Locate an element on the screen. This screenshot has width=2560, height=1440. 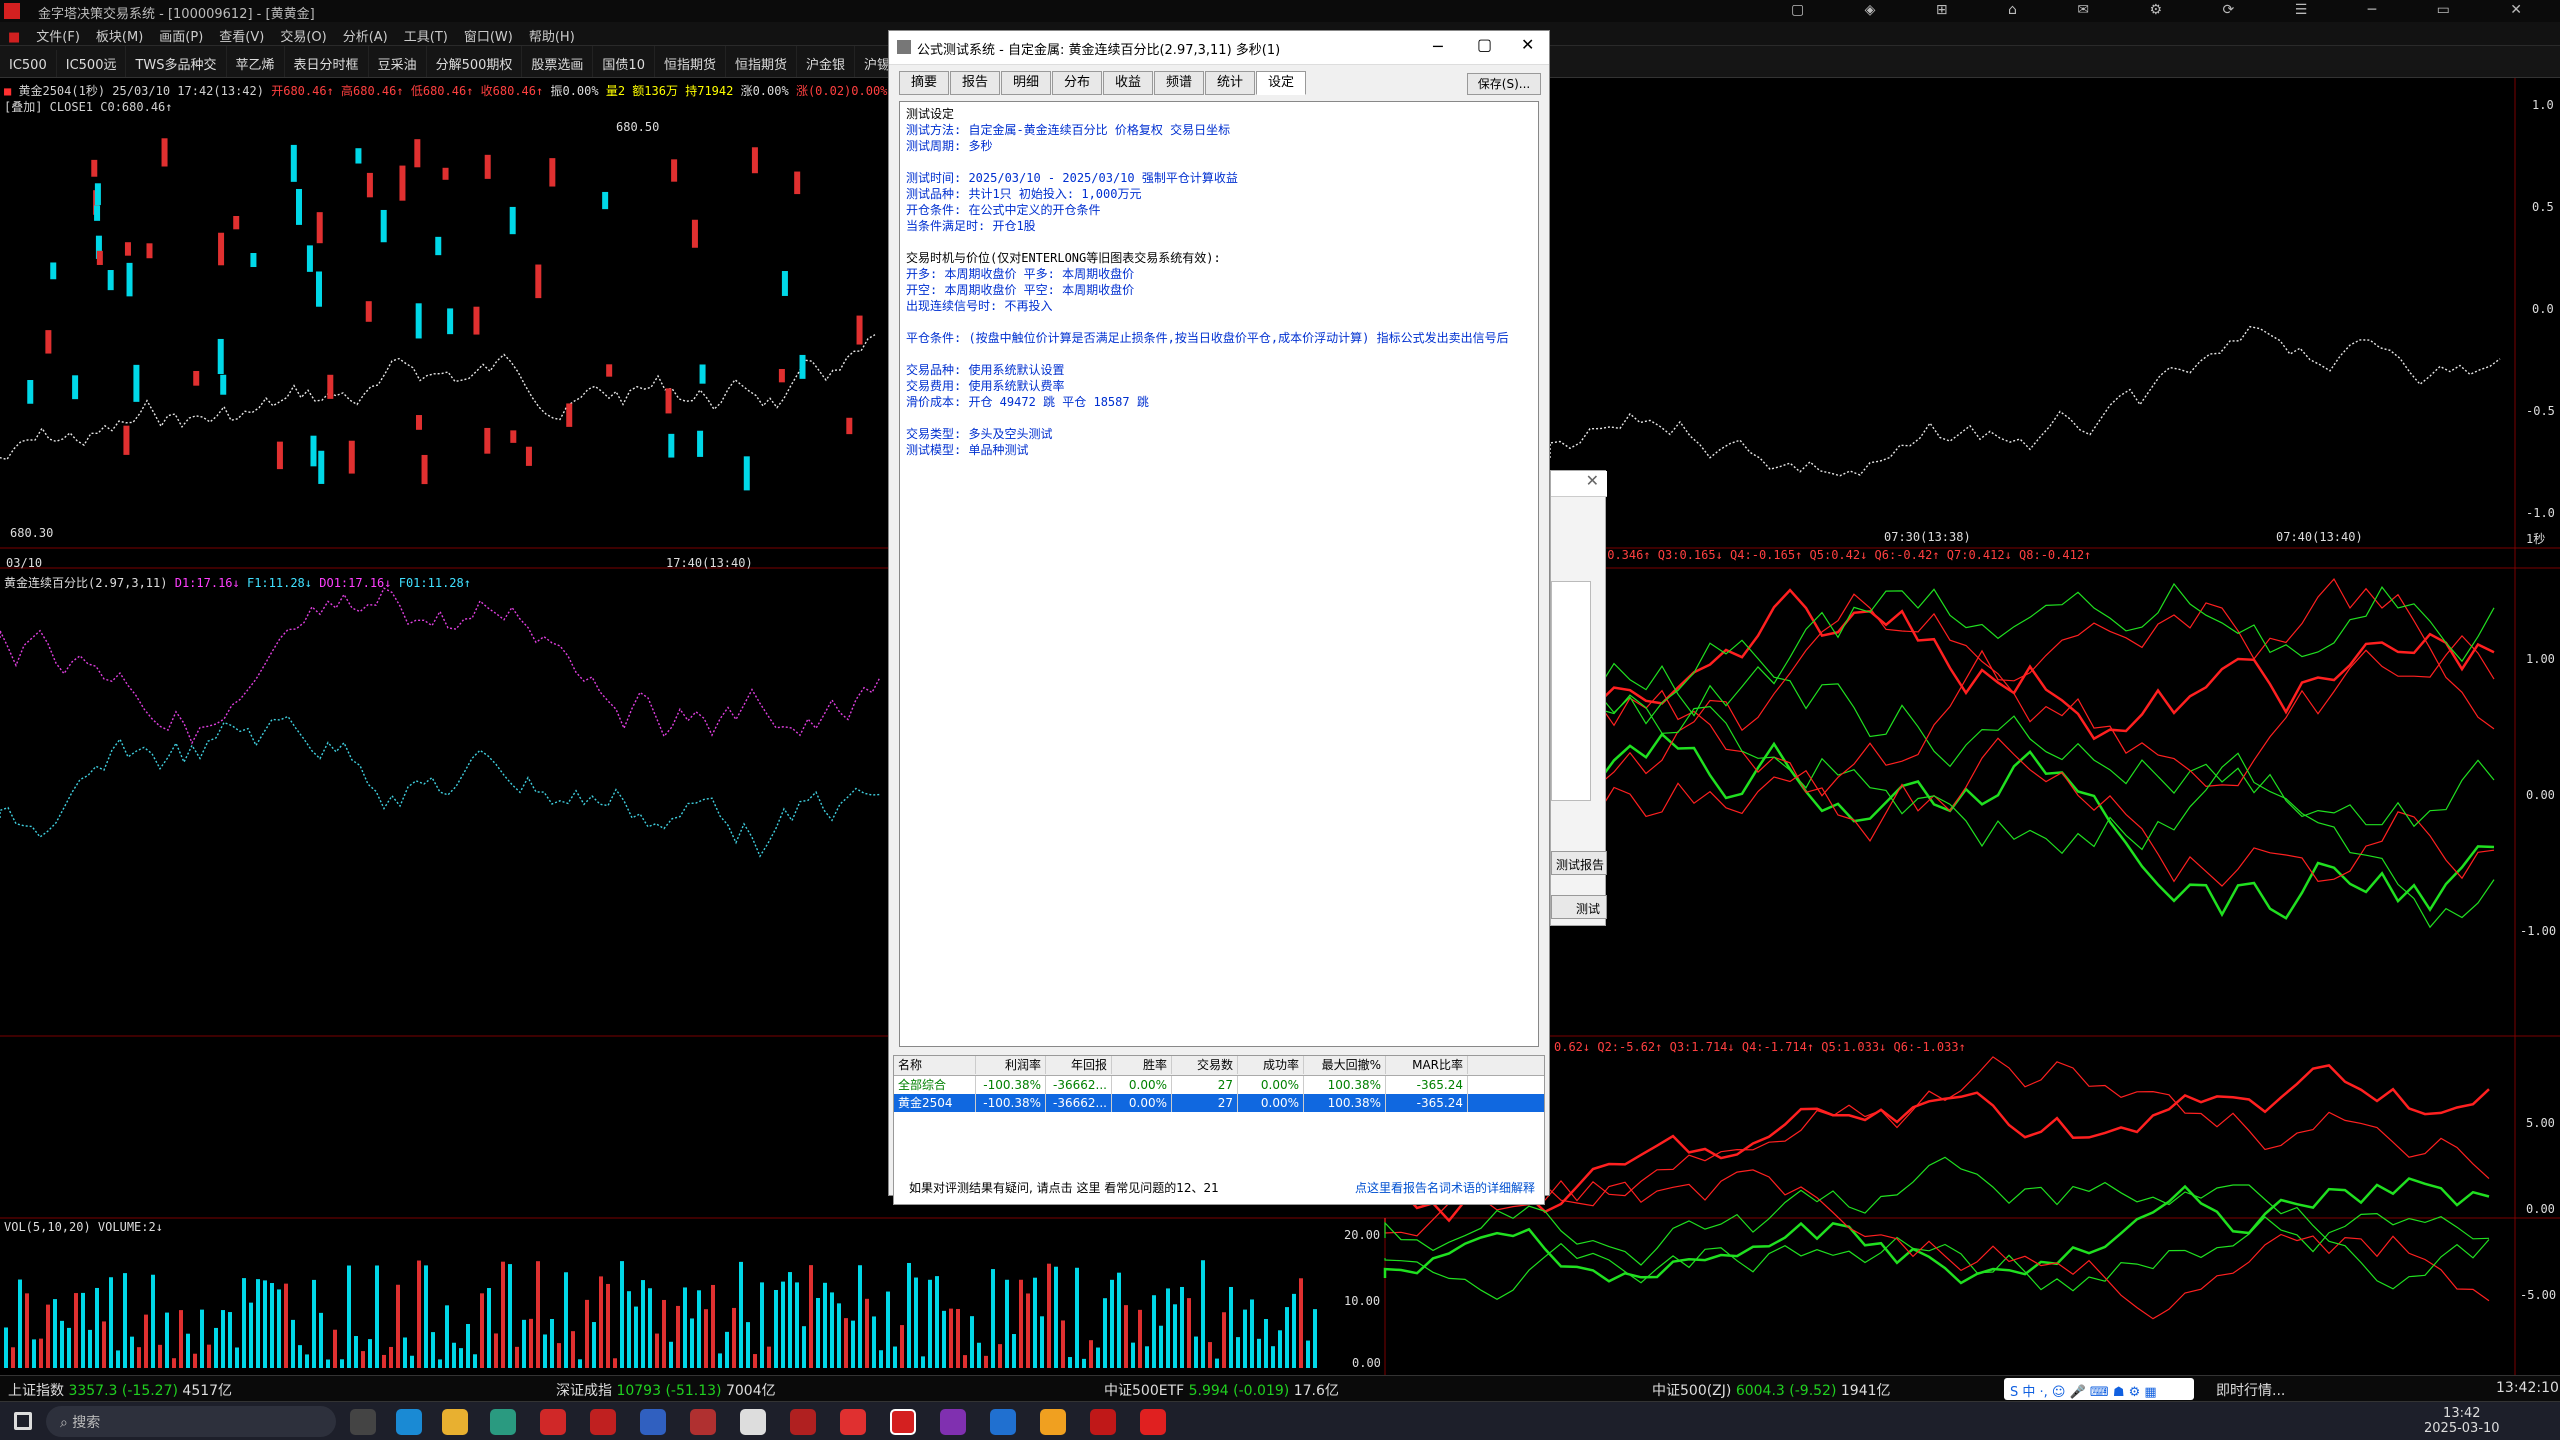
symbol-tab: 国债10 is located at coordinates (624, 61).